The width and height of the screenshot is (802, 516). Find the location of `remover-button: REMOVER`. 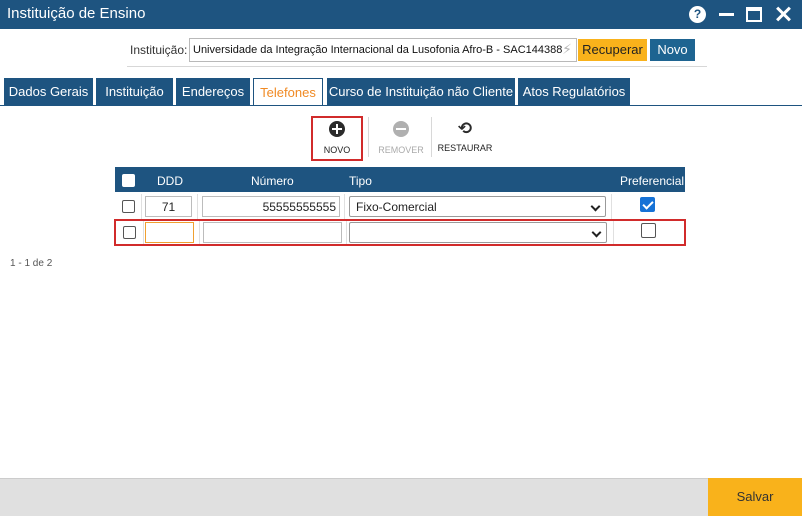

remover-button: REMOVER is located at coordinates (401, 135).